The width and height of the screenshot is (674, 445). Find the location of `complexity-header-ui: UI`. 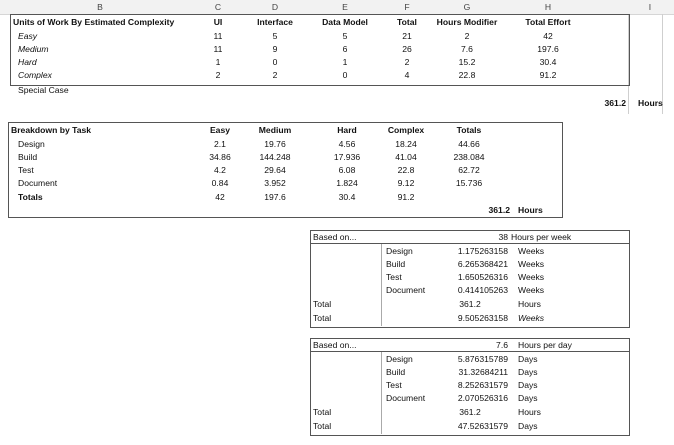

complexity-header-ui: UI is located at coordinates (218, 22).